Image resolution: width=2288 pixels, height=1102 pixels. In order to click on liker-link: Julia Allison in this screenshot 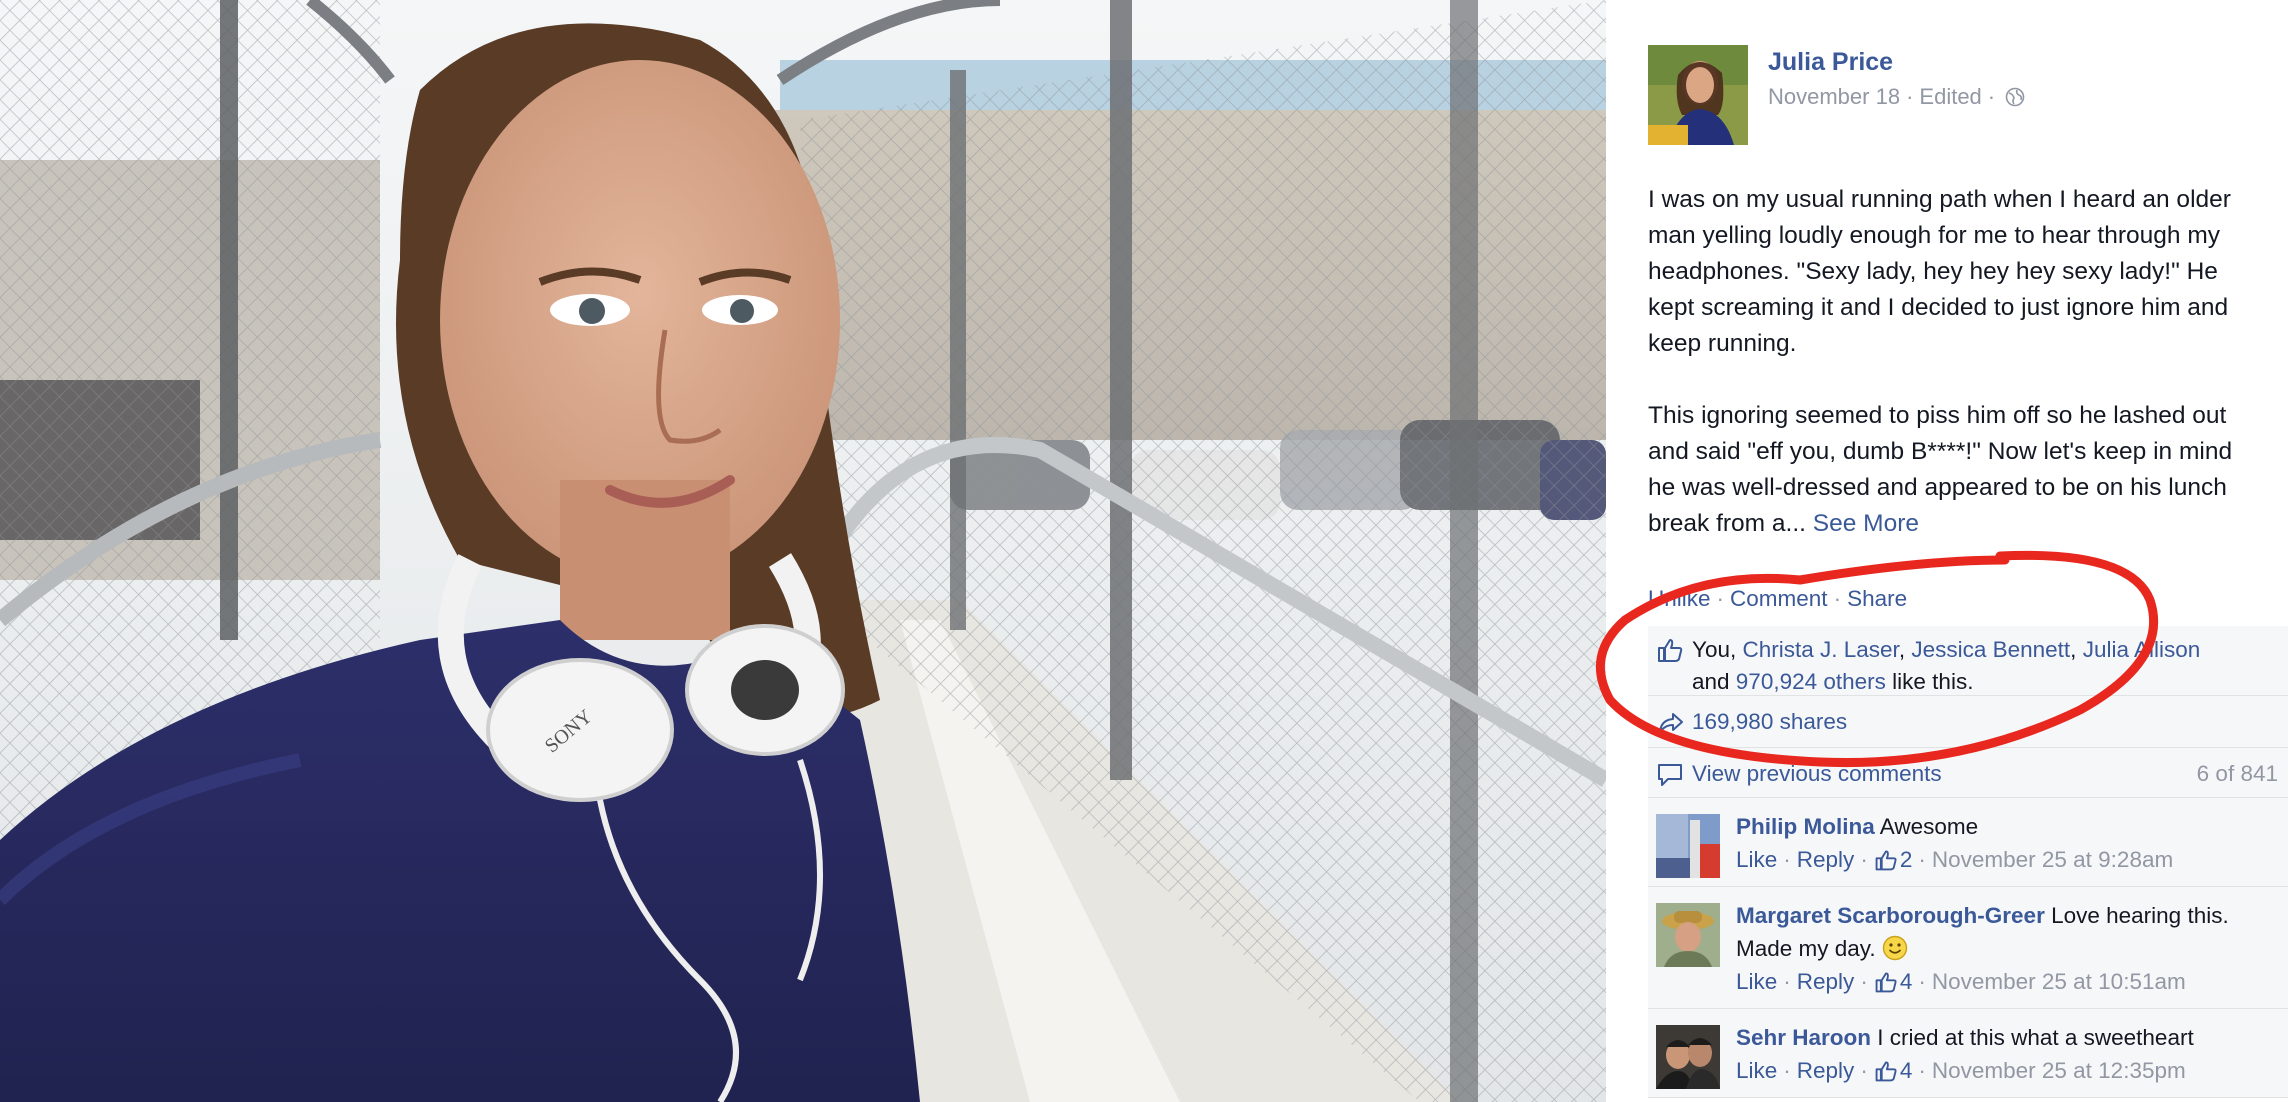, I will do `click(2142, 649)`.